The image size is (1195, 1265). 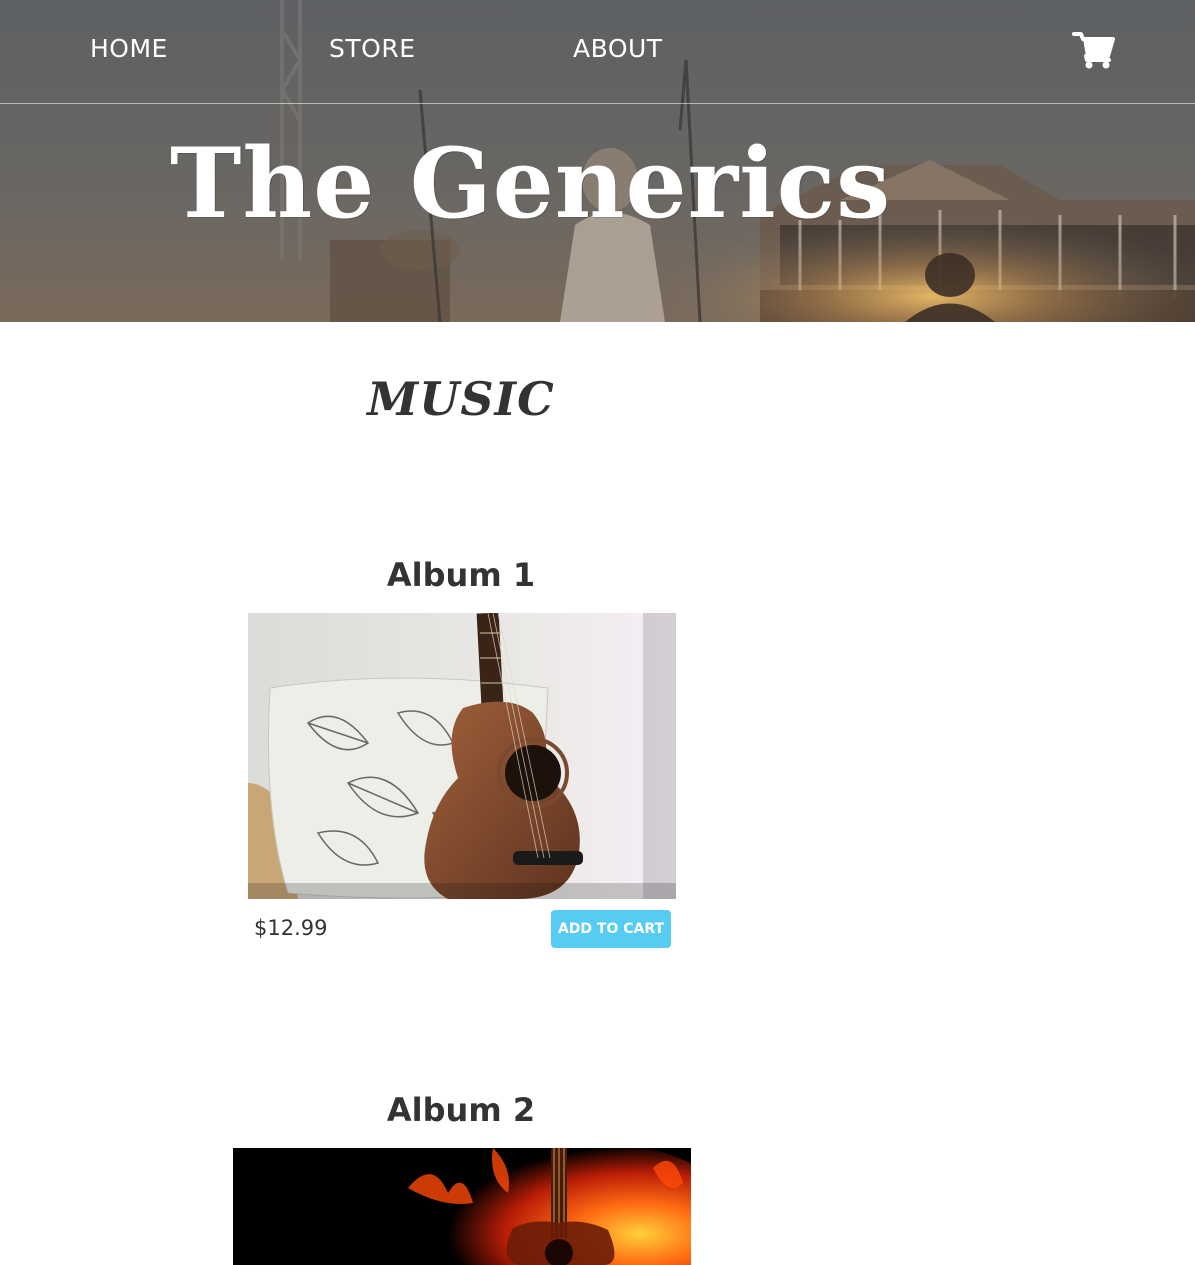 What do you see at coordinates (462, 1206) in the screenshot?
I see `album-2-image` at bounding box center [462, 1206].